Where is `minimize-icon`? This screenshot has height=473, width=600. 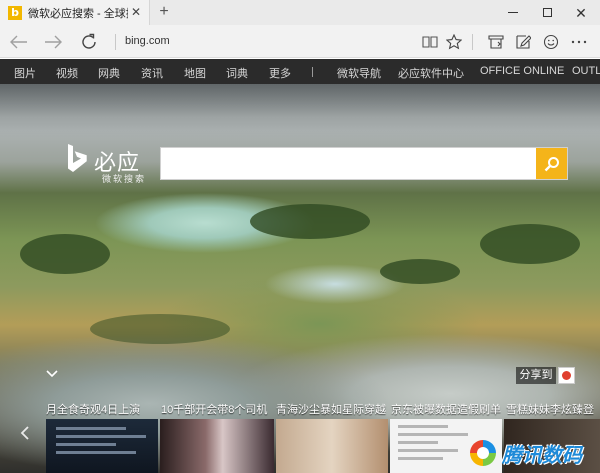
minimize-icon is located at coordinates (513, 12).